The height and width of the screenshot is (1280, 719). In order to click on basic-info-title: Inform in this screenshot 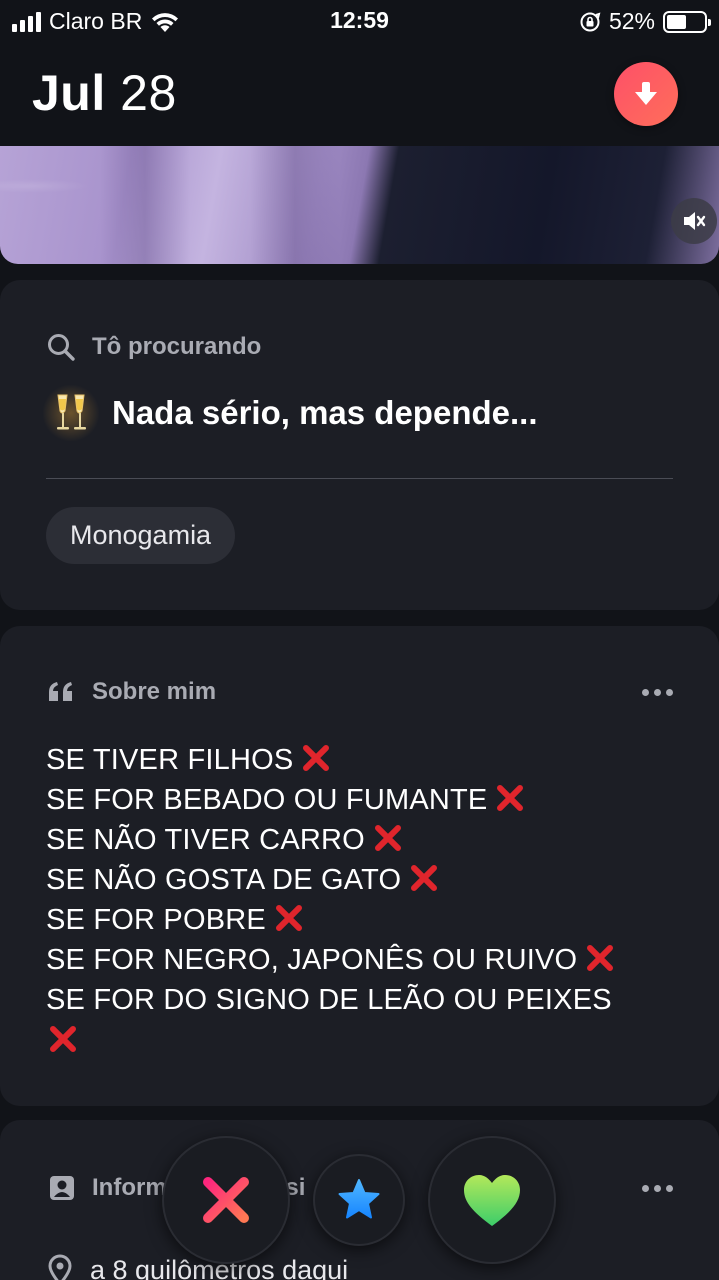, I will do `click(129, 1187)`.